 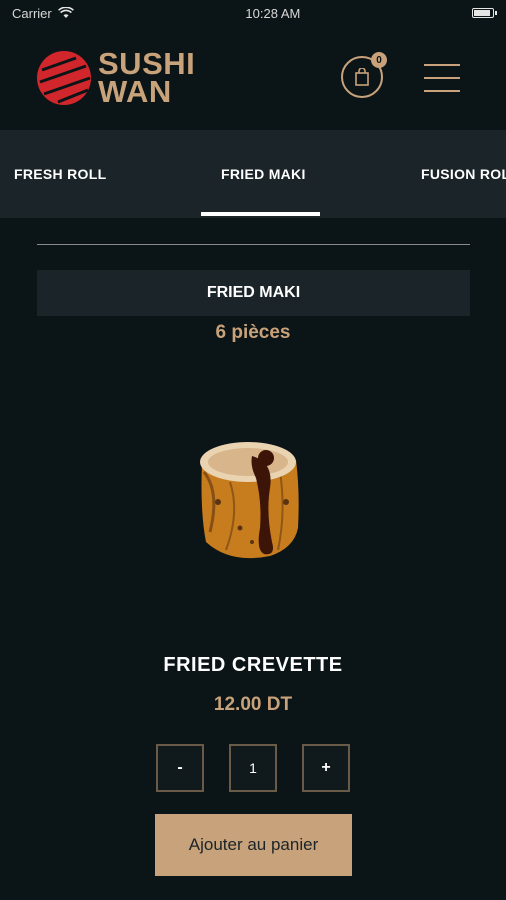 What do you see at coordinates (253, 332) in the screenshot?
I see `pieces-count: 6 pièces` at bounding box center [253, 332].